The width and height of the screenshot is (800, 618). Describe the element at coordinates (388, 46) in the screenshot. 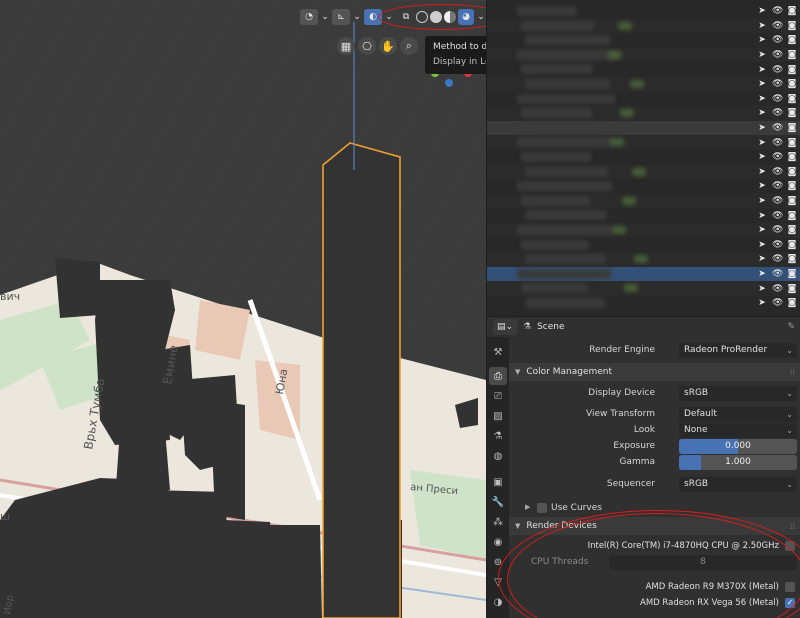

I see `hand-pan-icon: ✋` at that location.